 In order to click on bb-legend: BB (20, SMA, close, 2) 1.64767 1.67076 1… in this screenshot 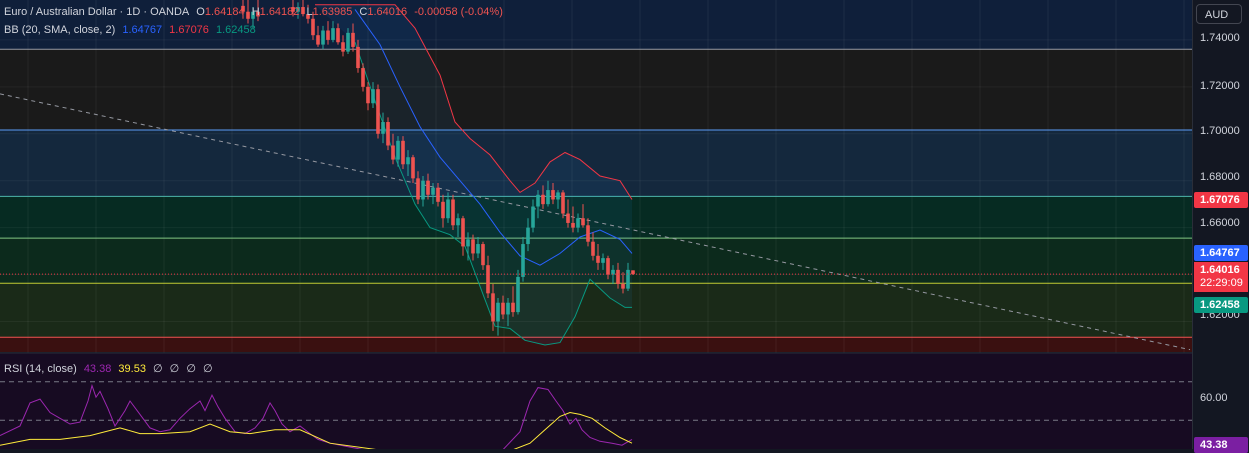, I will do `click(132, 30)`.